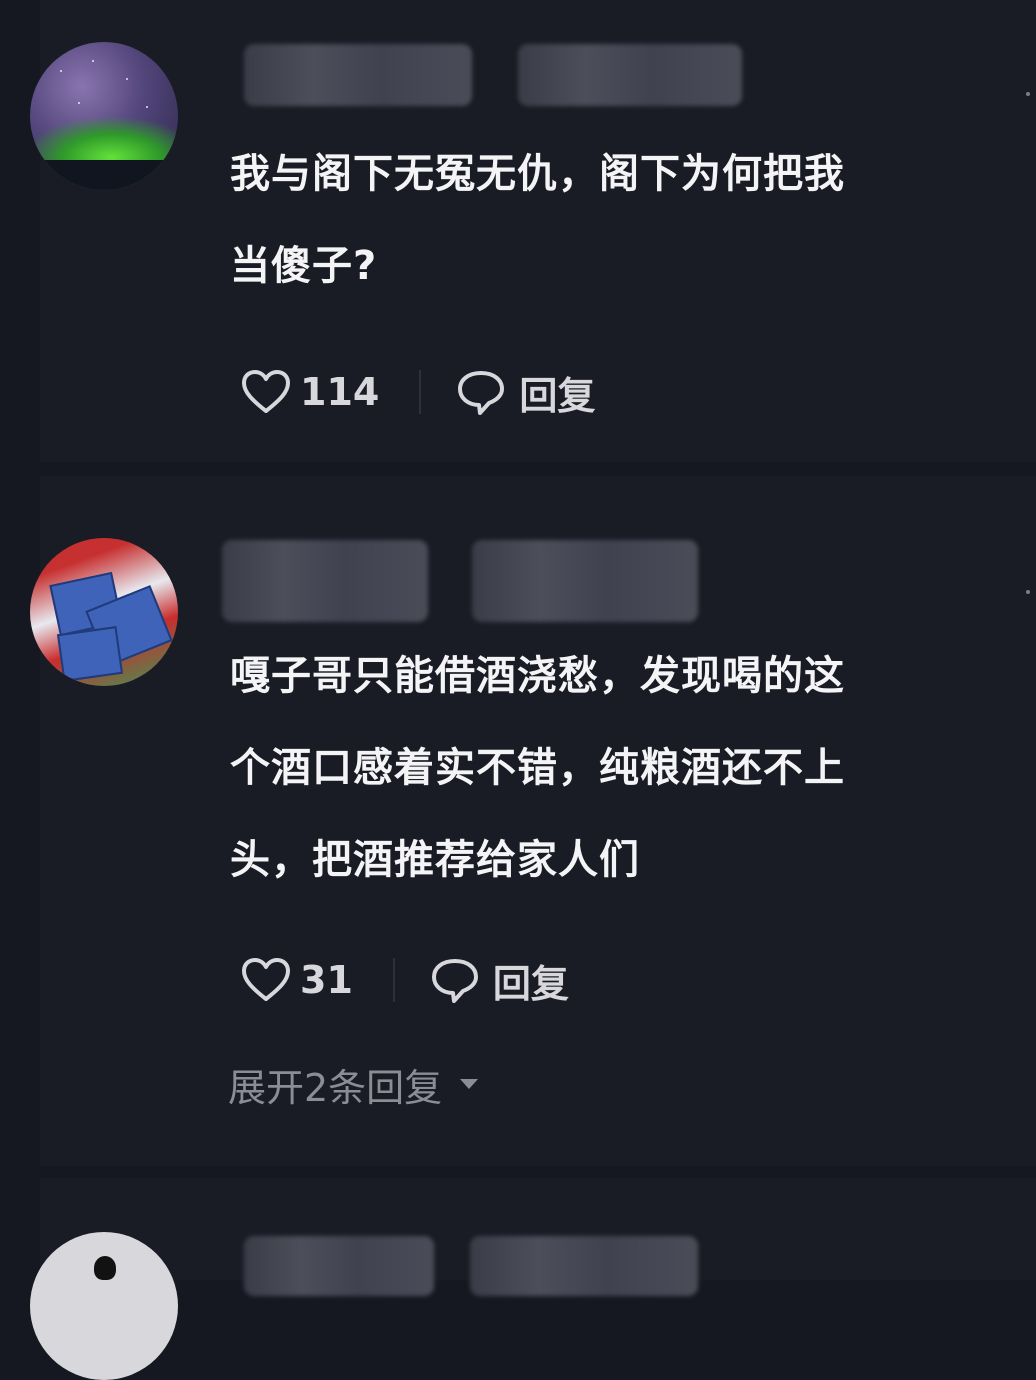 The height and width of the screenshot is (1380, 1036). I want to click on like-count: 31, so click(326, 980).